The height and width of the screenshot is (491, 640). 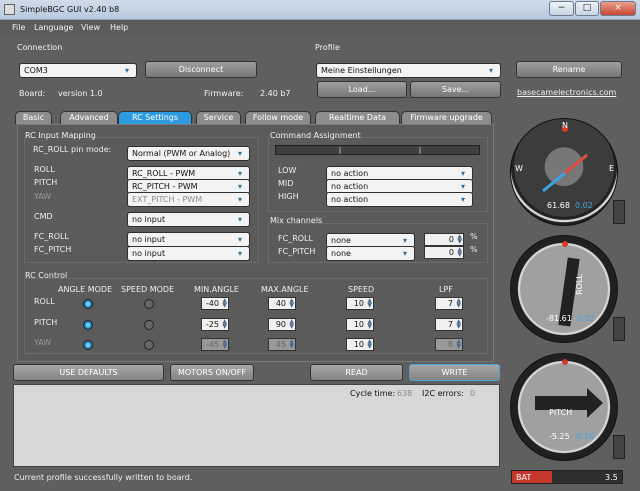 What do you see at coordinates (454, 372) in the screenshot?
I see `write-button: WRITE` at bounding box center [454, 372].